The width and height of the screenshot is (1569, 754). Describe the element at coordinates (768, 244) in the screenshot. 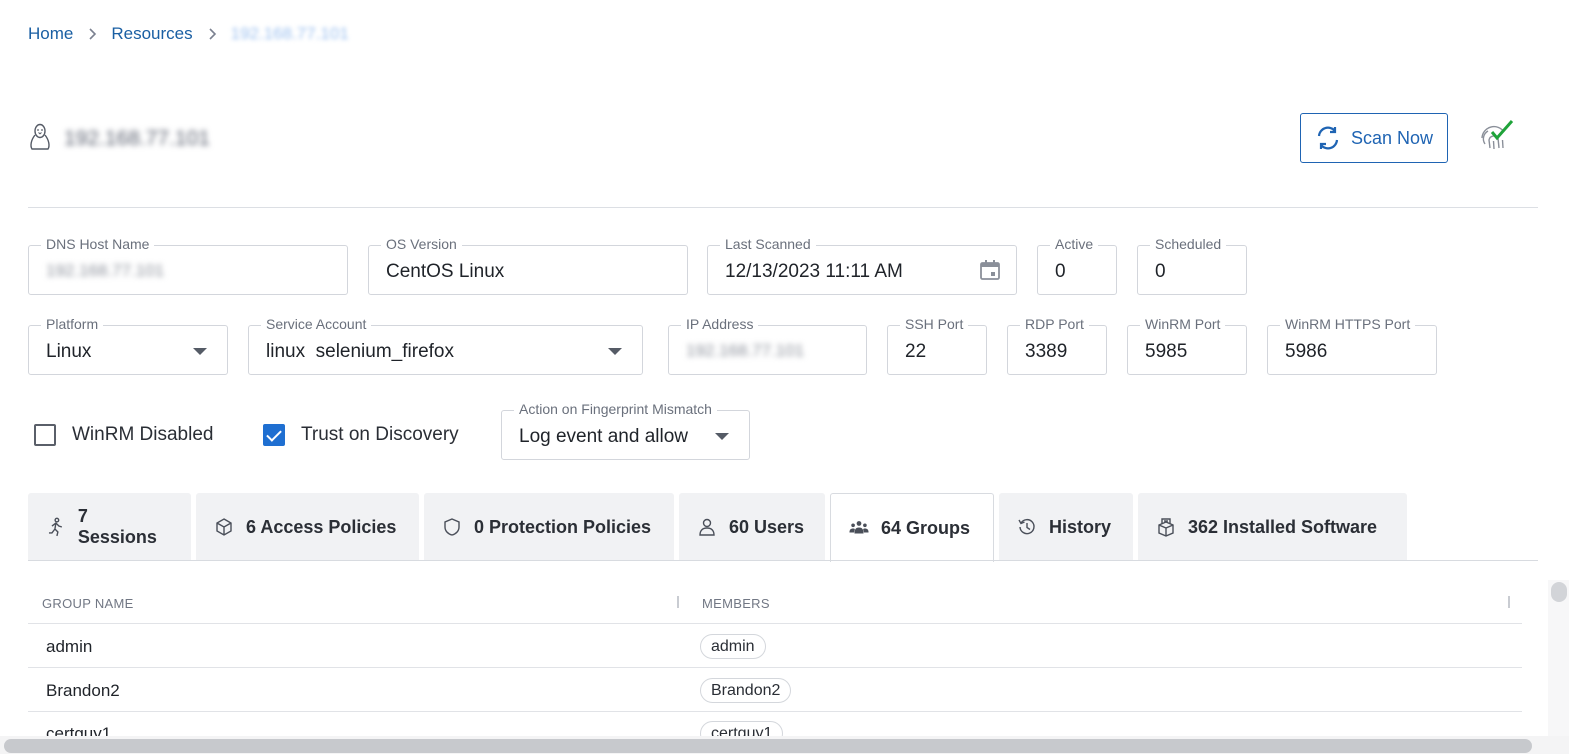

I see `last-scanned-label: Last Scanned` at that location.